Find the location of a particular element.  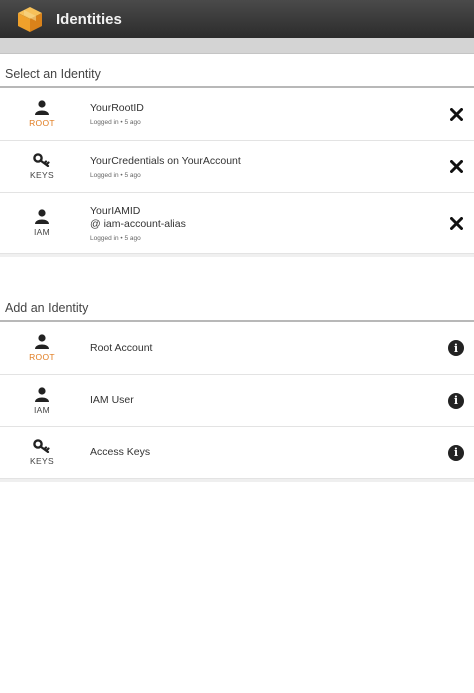

list-bottom-shadow is located at coordinates (237, 480).